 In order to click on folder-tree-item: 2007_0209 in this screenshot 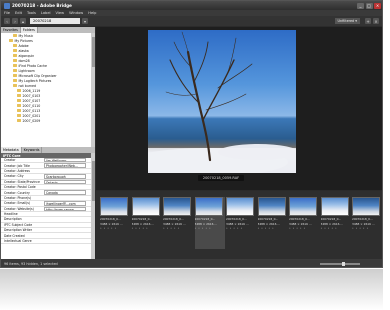, I will do `click(48, 120)`.